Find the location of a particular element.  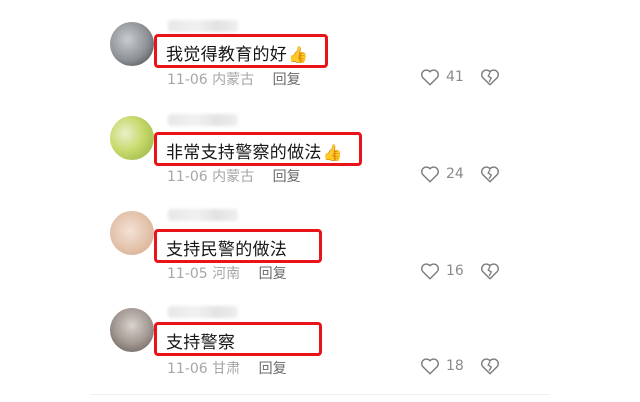

comment-text: 我觉得教育的好👍 is located at coordinates (237, 52).